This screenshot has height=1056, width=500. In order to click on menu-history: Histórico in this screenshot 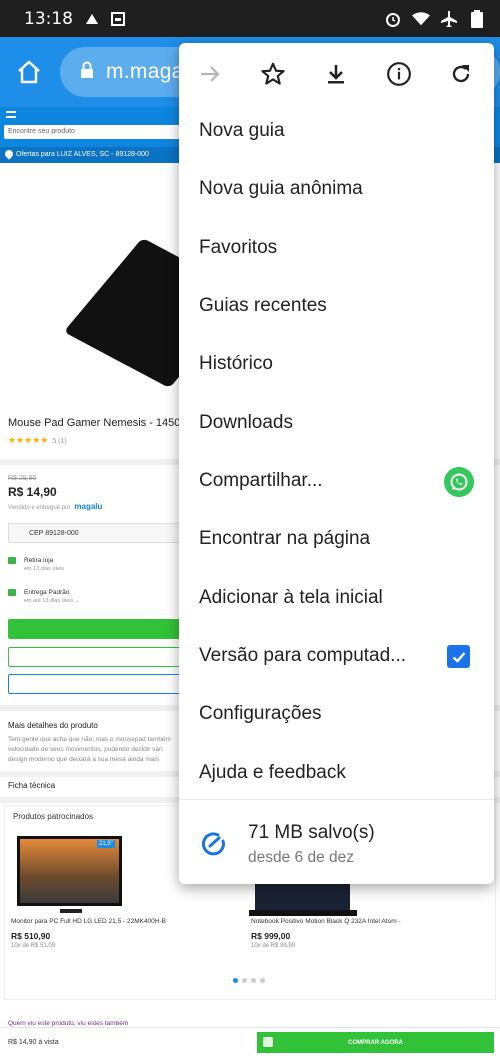, I will do `click(236, 364)`.